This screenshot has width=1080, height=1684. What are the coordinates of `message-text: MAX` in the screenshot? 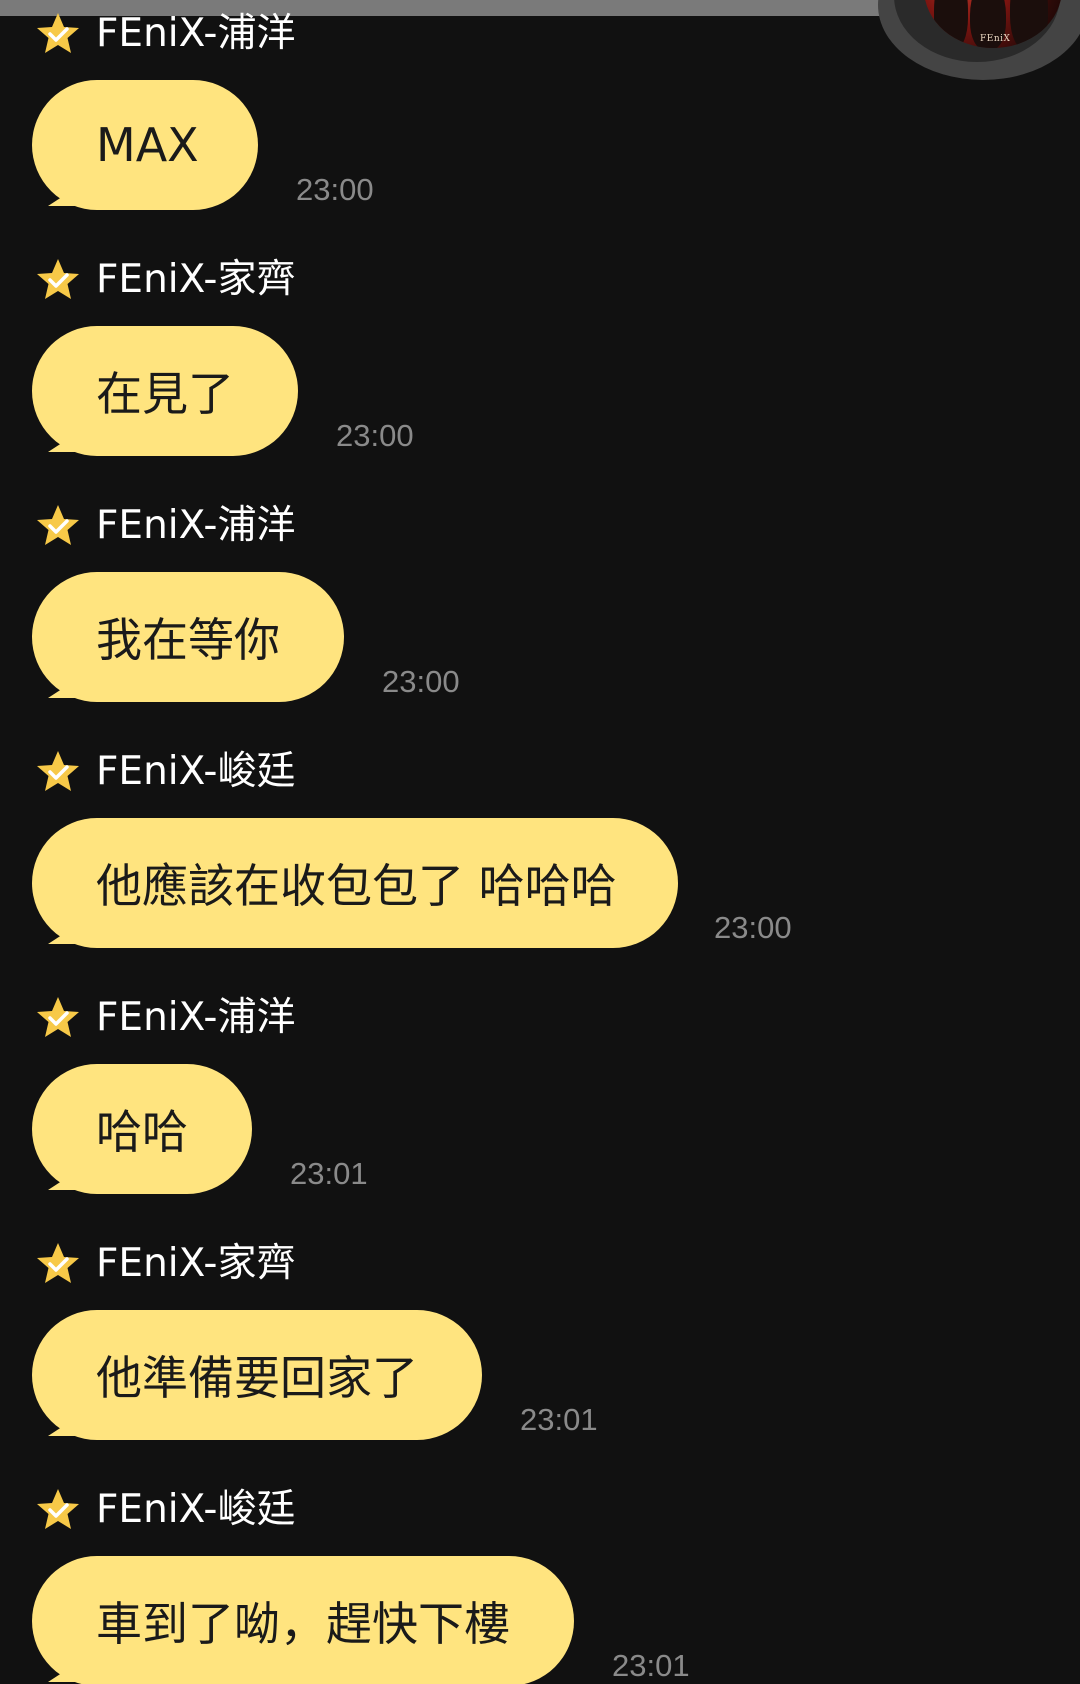 It's located at (147, 145).